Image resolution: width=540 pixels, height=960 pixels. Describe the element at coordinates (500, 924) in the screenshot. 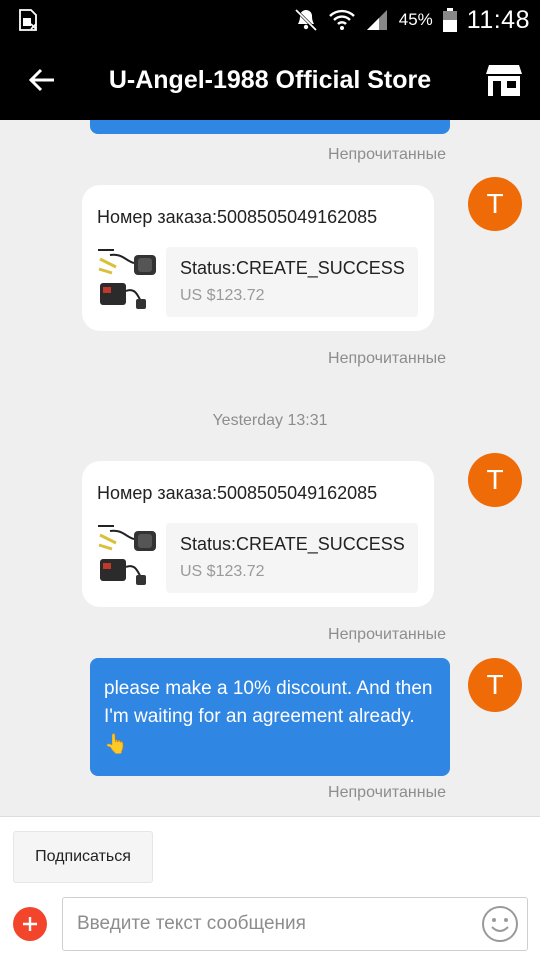

I see `smiley-icon` at that location.